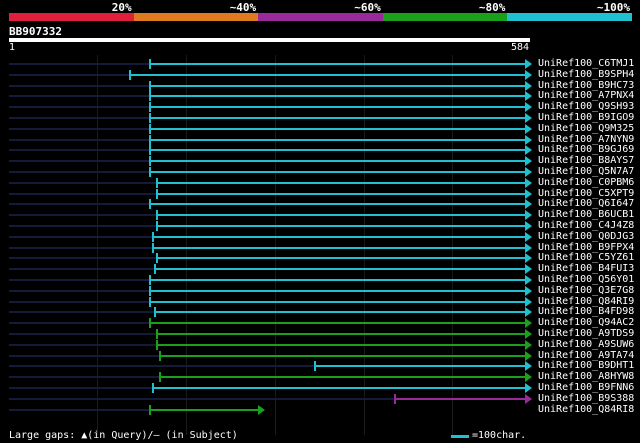  Describe the element at coordinates (519, 47) in the screenshot. I see `query-end: 584` at that location.